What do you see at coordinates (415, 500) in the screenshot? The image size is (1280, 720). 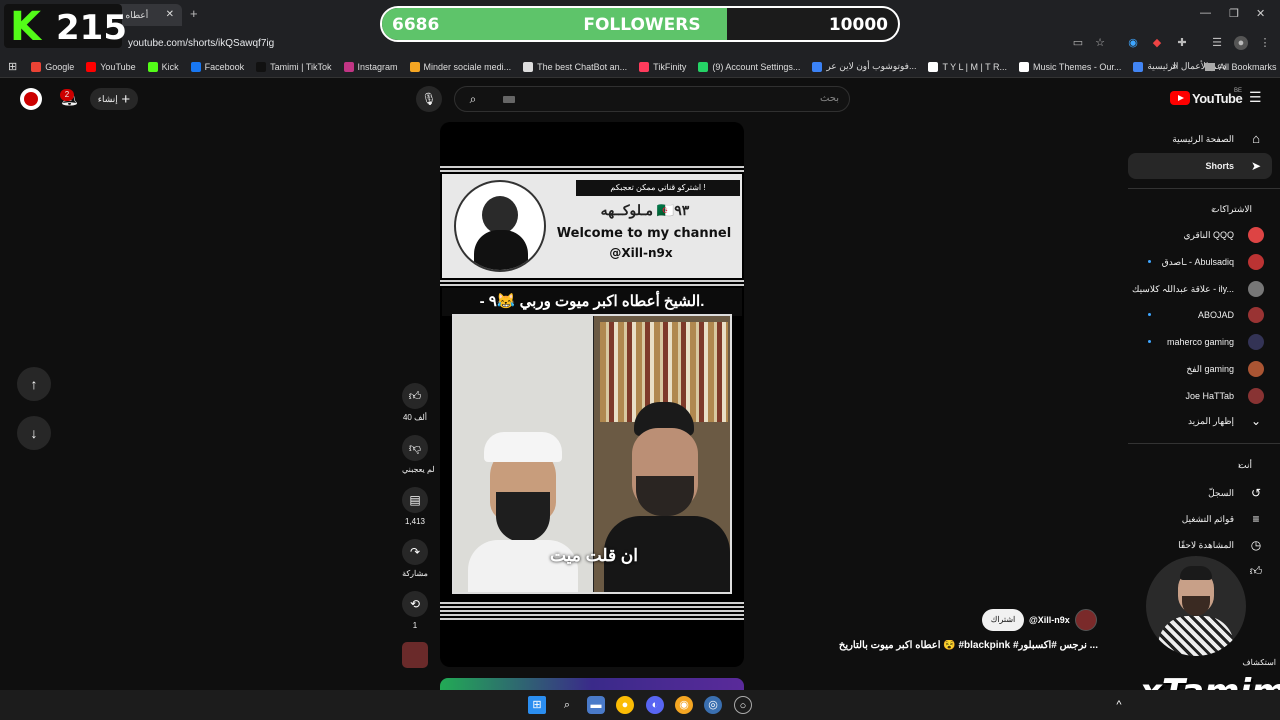 I see `comment-button: ▤` at bounding box center [415, 500].